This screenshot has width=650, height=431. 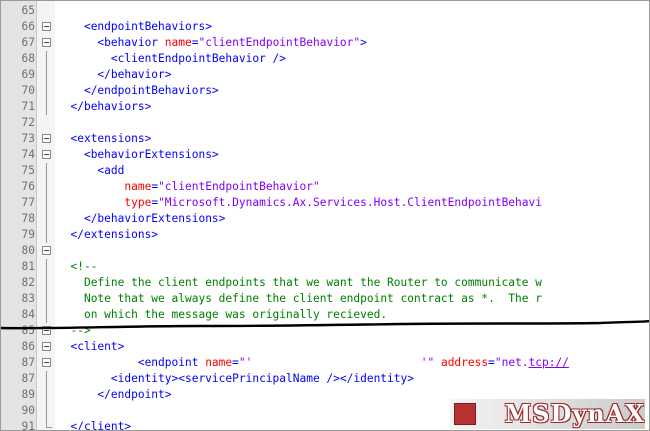 I want to click on code-line: 69 </behavior>, so click(x=325, y=75).